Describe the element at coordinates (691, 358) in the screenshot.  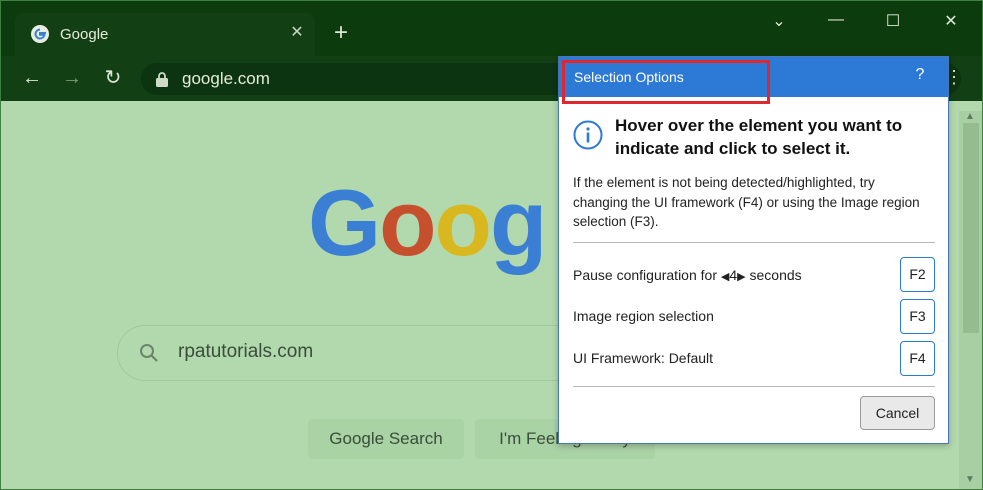
I see `framework-value: Default` at that location.